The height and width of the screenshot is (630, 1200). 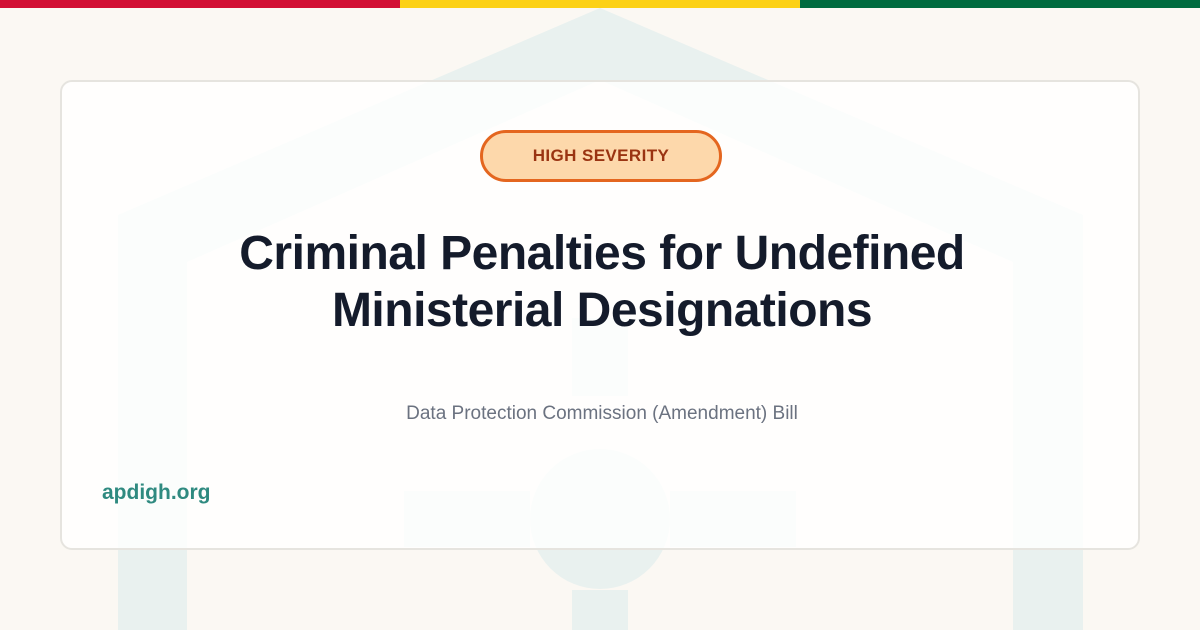 I want to click on site-link: apdigh.org, so click(x=156, y=493).